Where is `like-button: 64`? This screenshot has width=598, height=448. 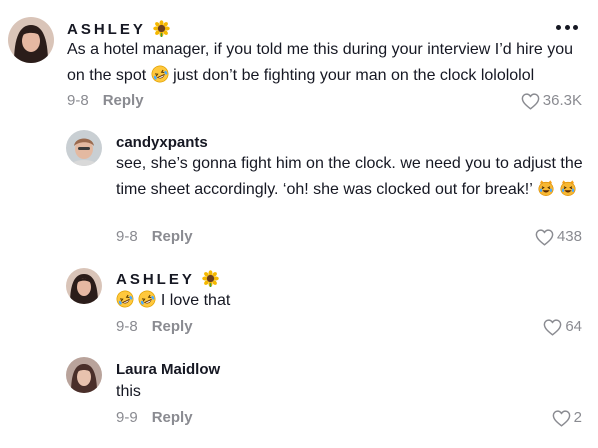 like-button: 64 is located at coordinates (562, 327).